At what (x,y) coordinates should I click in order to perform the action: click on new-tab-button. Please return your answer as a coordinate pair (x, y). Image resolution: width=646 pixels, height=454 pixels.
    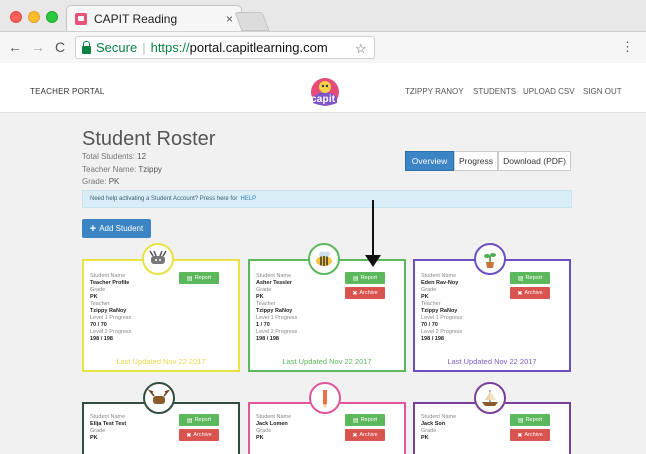
    Looking at the image, I should click on (252, 21).